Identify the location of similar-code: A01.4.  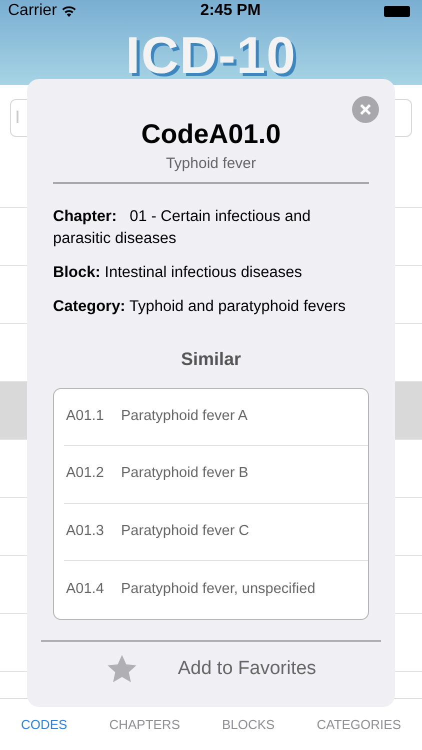
(85, 589).